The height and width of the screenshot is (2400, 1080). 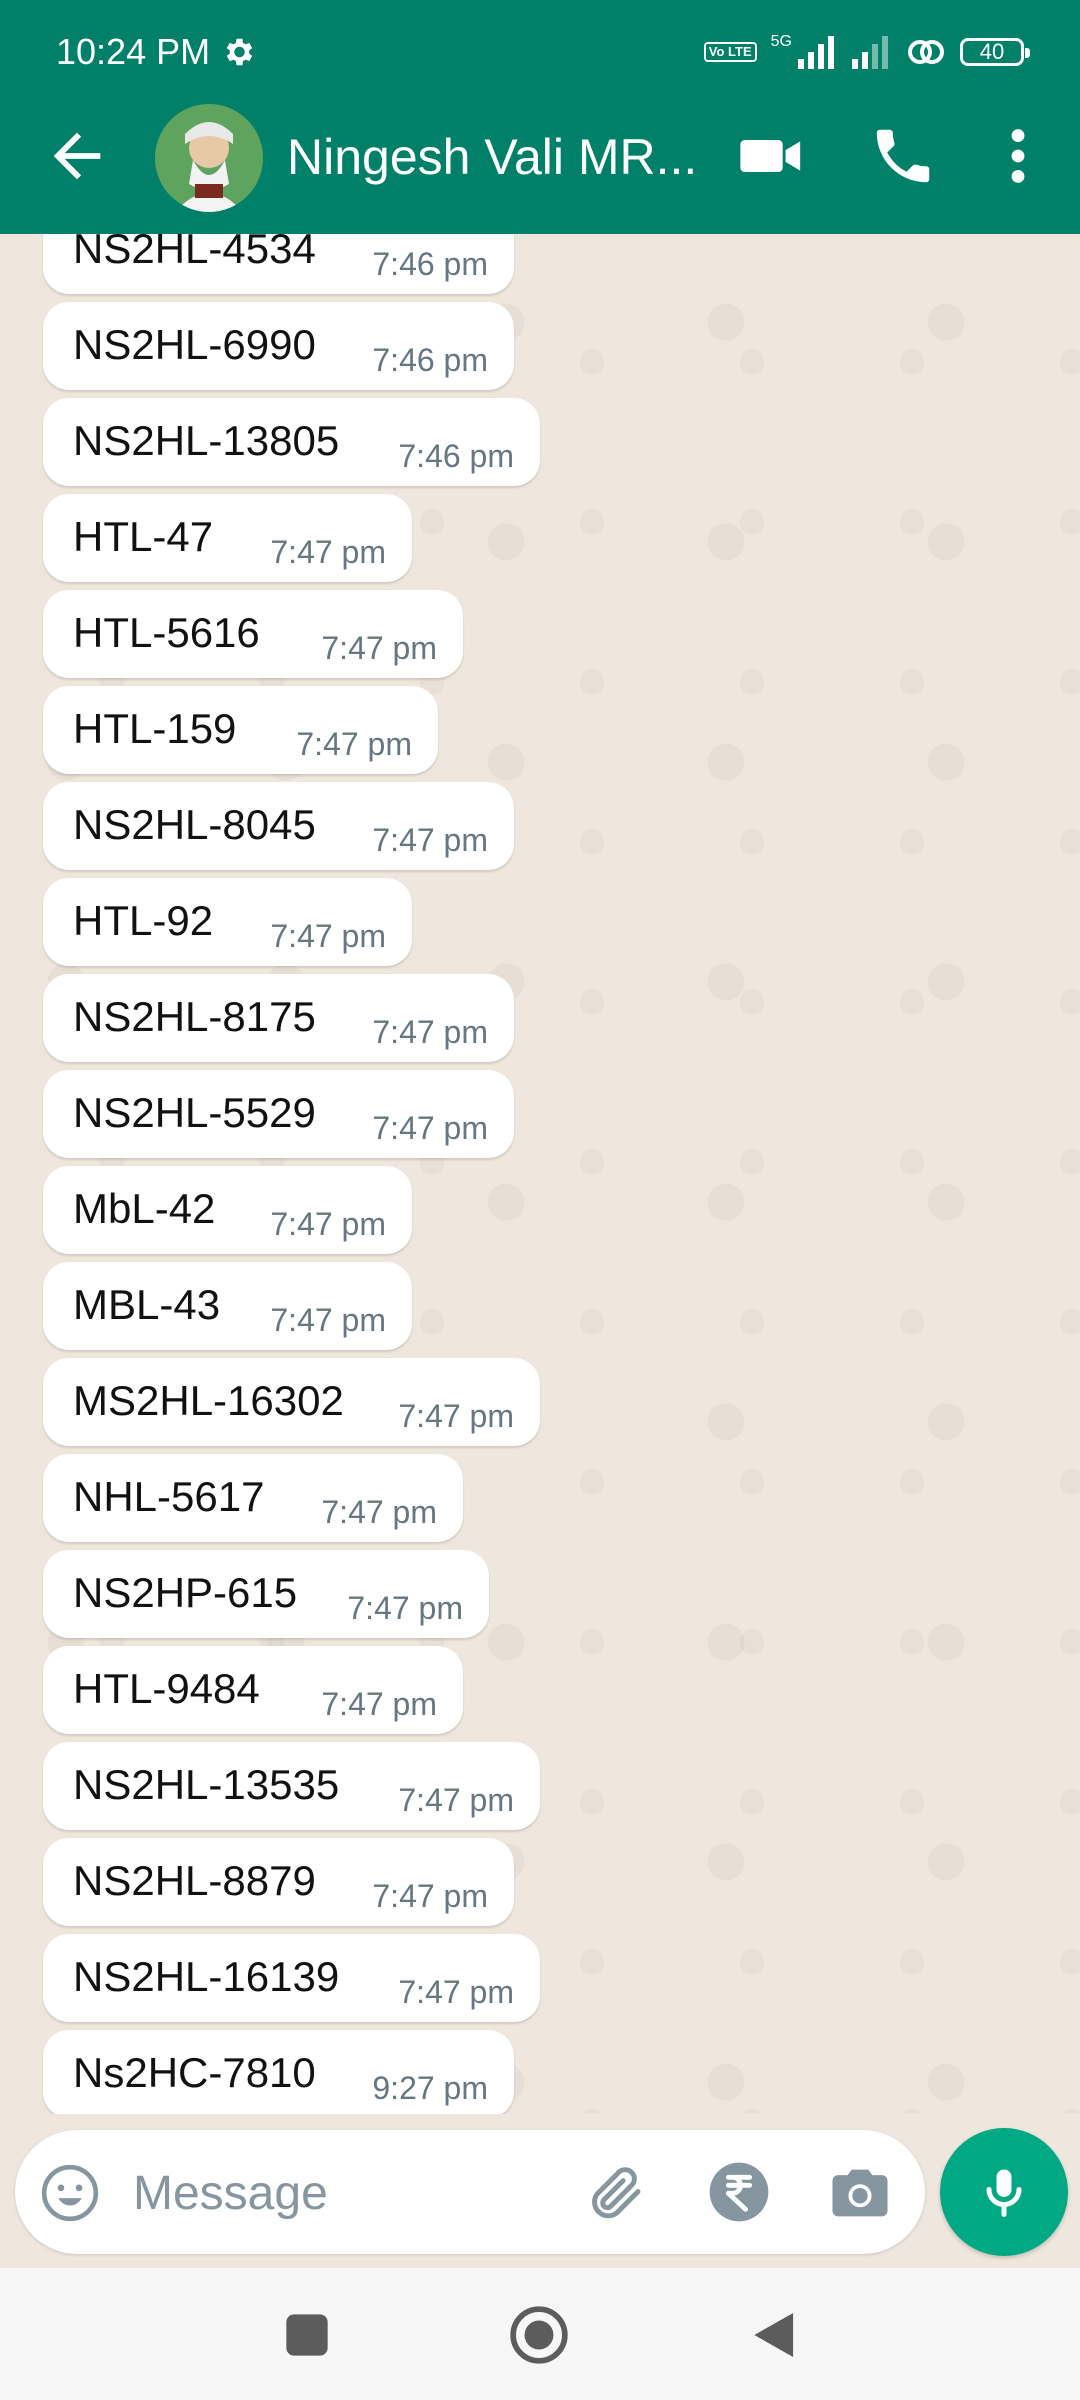 I want to click on message-text: NS2HL-13805, so click(x=206, y=440).